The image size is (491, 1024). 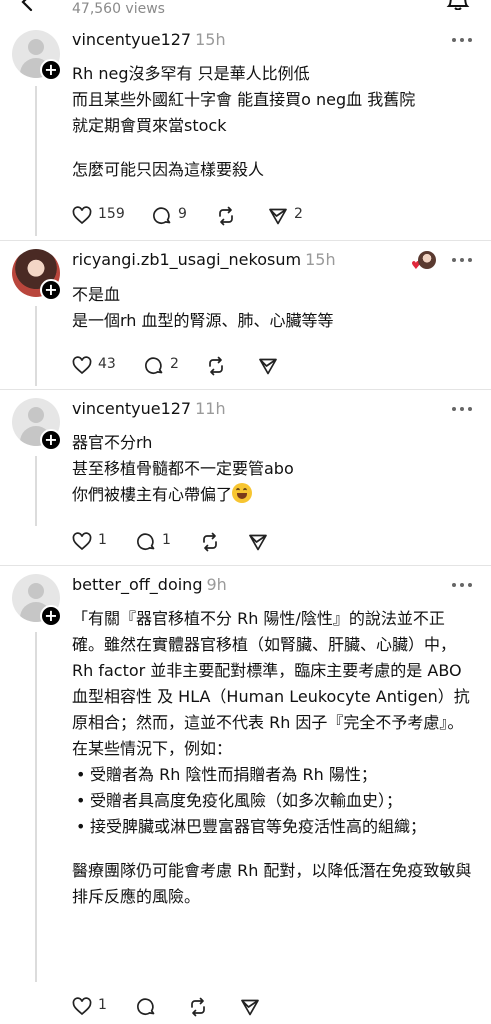 I want to click on bullet-item: 受贈者具高度免疫化風險（如多次輸血史）；, so click(x=274, y=801).